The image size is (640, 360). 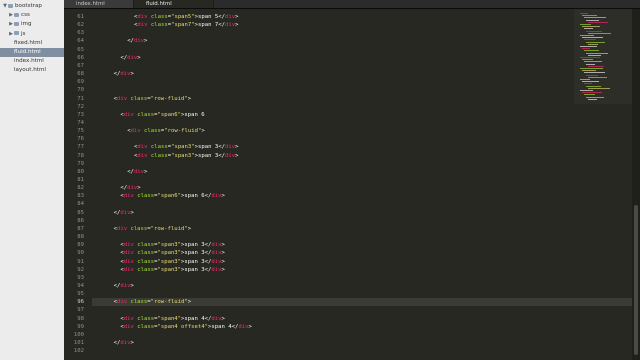 I want to click on code-token: "span6", so click(x=169, y=196).